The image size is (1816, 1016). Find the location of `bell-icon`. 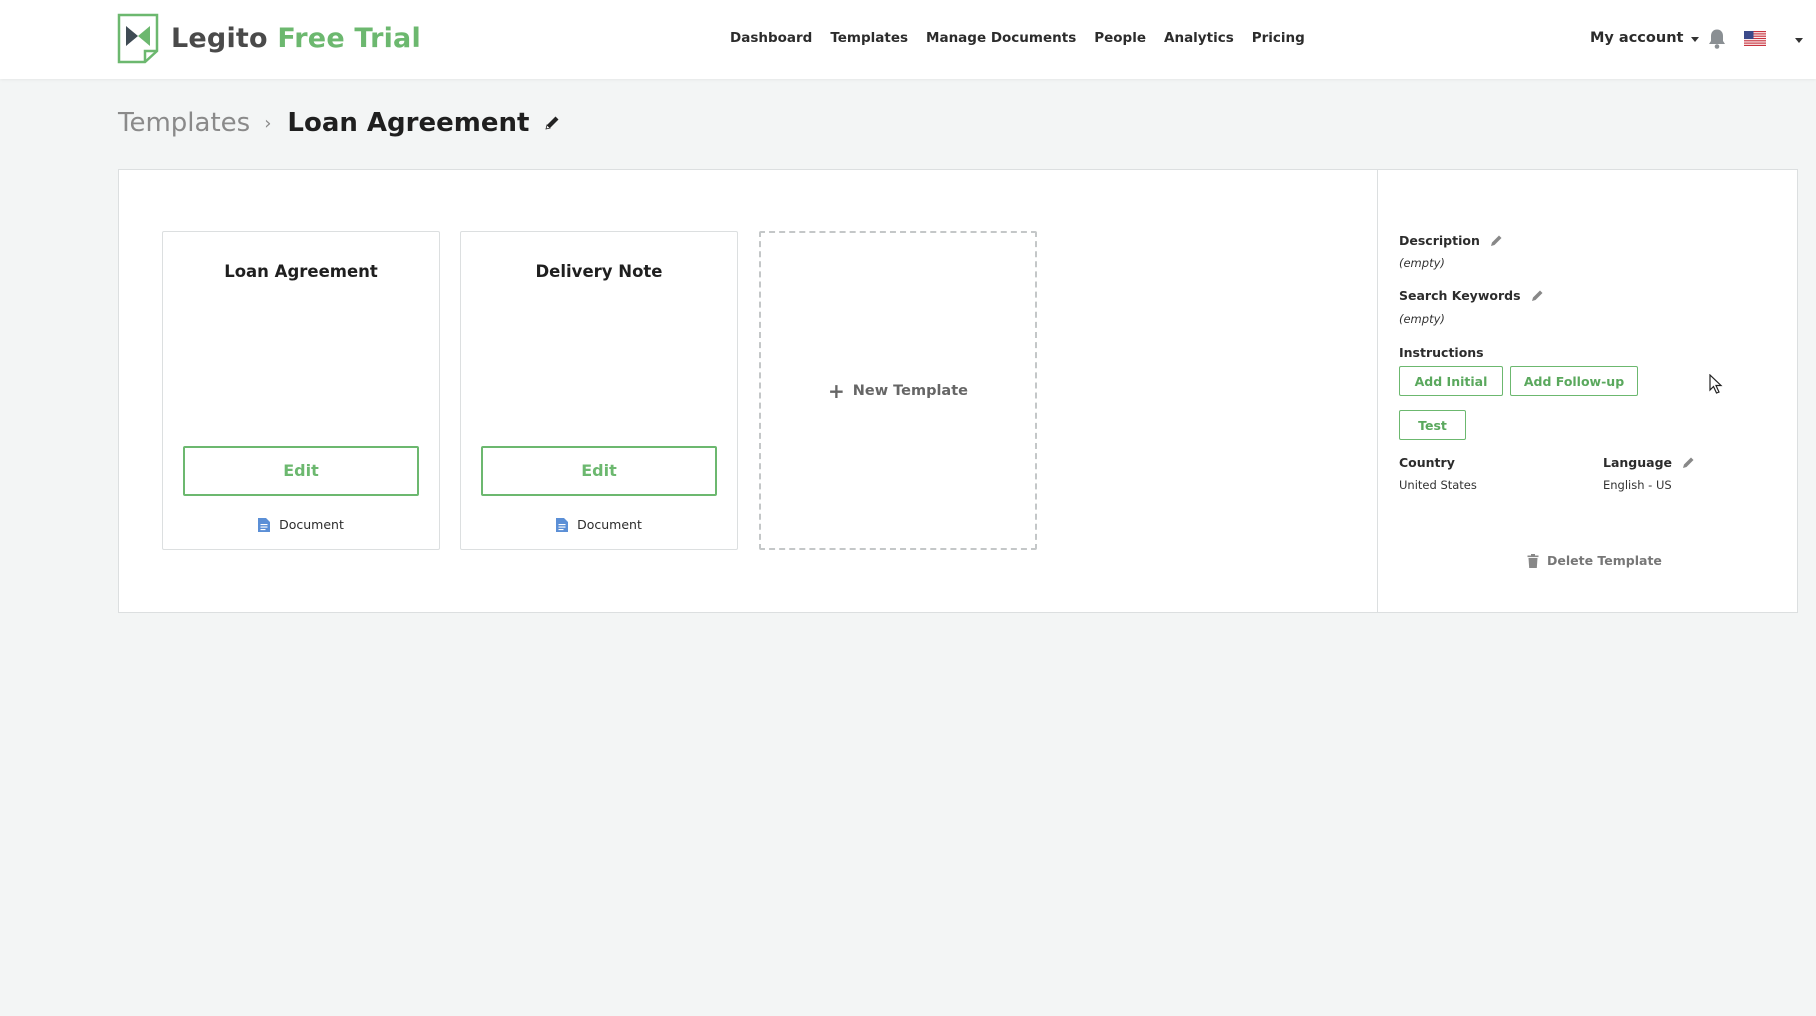

bell-icon is located at coordinates (1717, 39).